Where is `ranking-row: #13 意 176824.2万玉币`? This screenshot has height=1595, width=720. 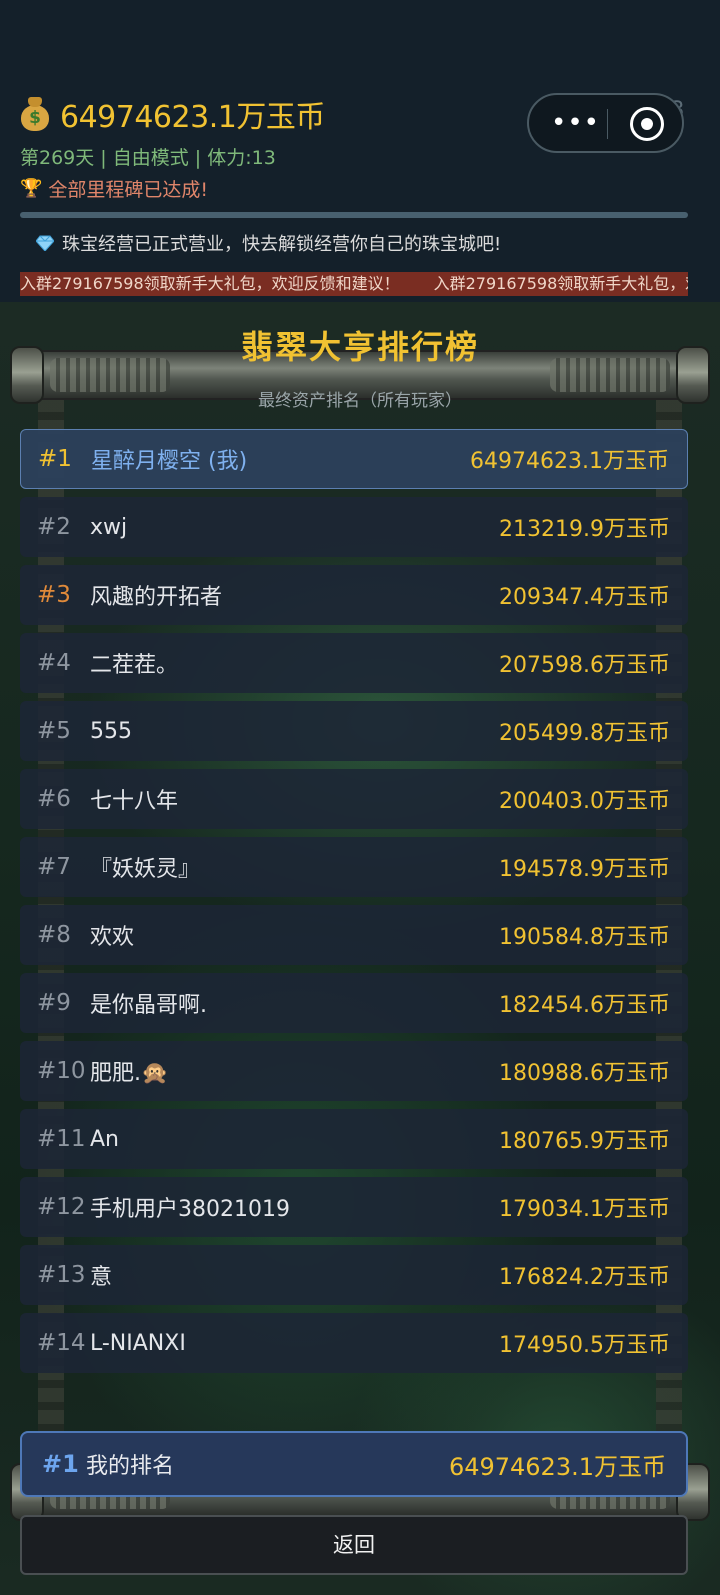 ranking-row: #13 意 176824.2万玉币 is located at coordinates (354, 1275).